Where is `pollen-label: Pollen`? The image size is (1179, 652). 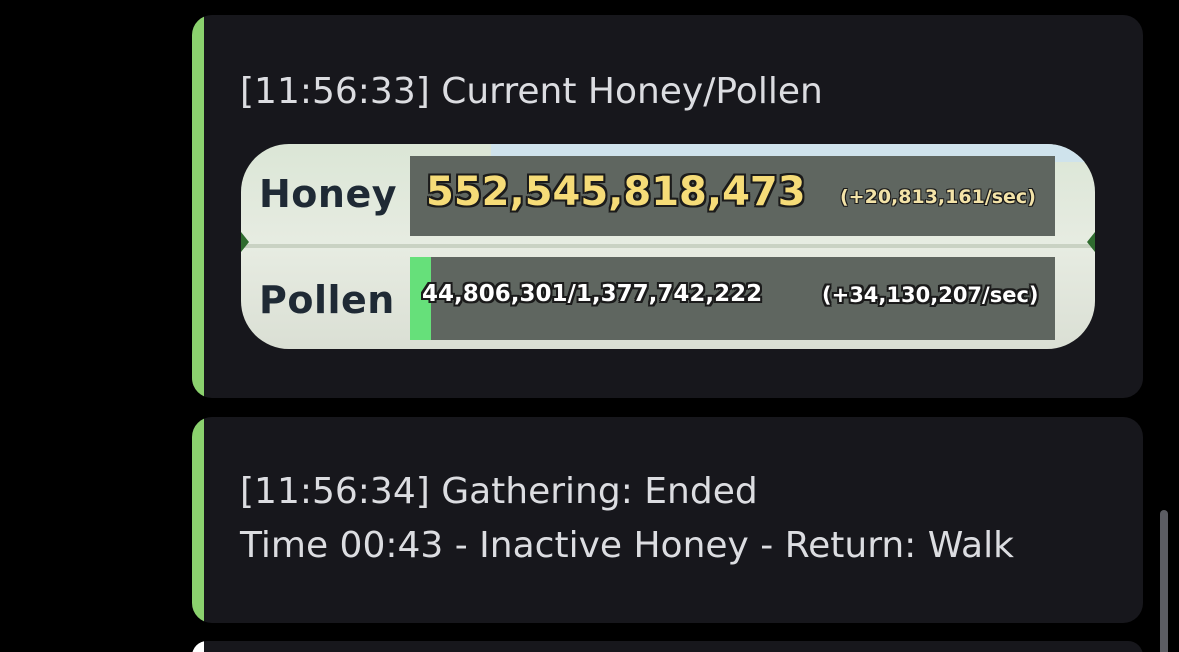 pollen-label: Pollen is located at coordinates (327, 300).